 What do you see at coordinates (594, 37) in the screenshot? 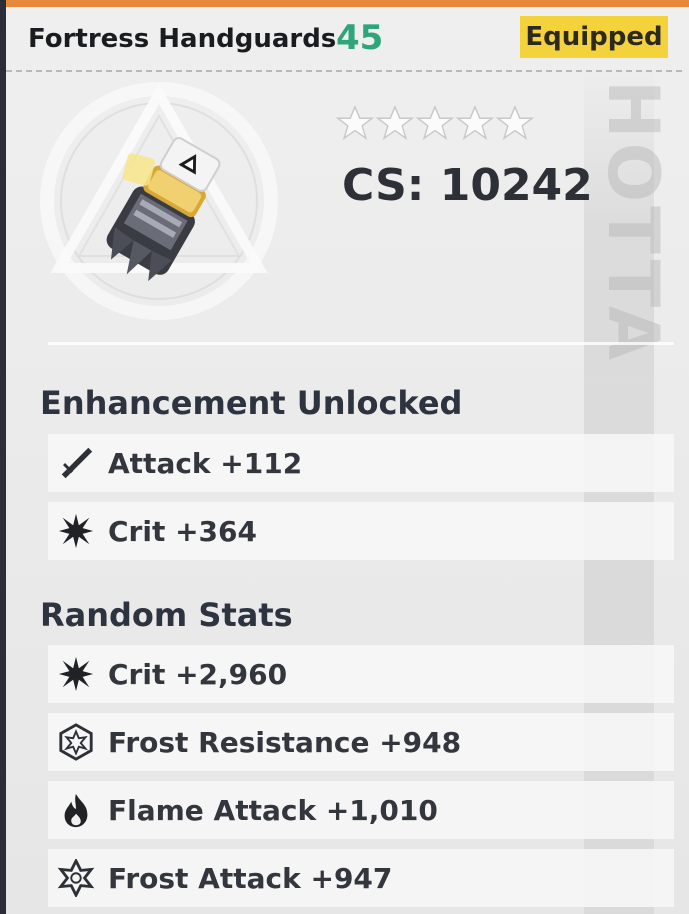
I see `equipped-badge: Equipped` at bounding box center [594, 37].